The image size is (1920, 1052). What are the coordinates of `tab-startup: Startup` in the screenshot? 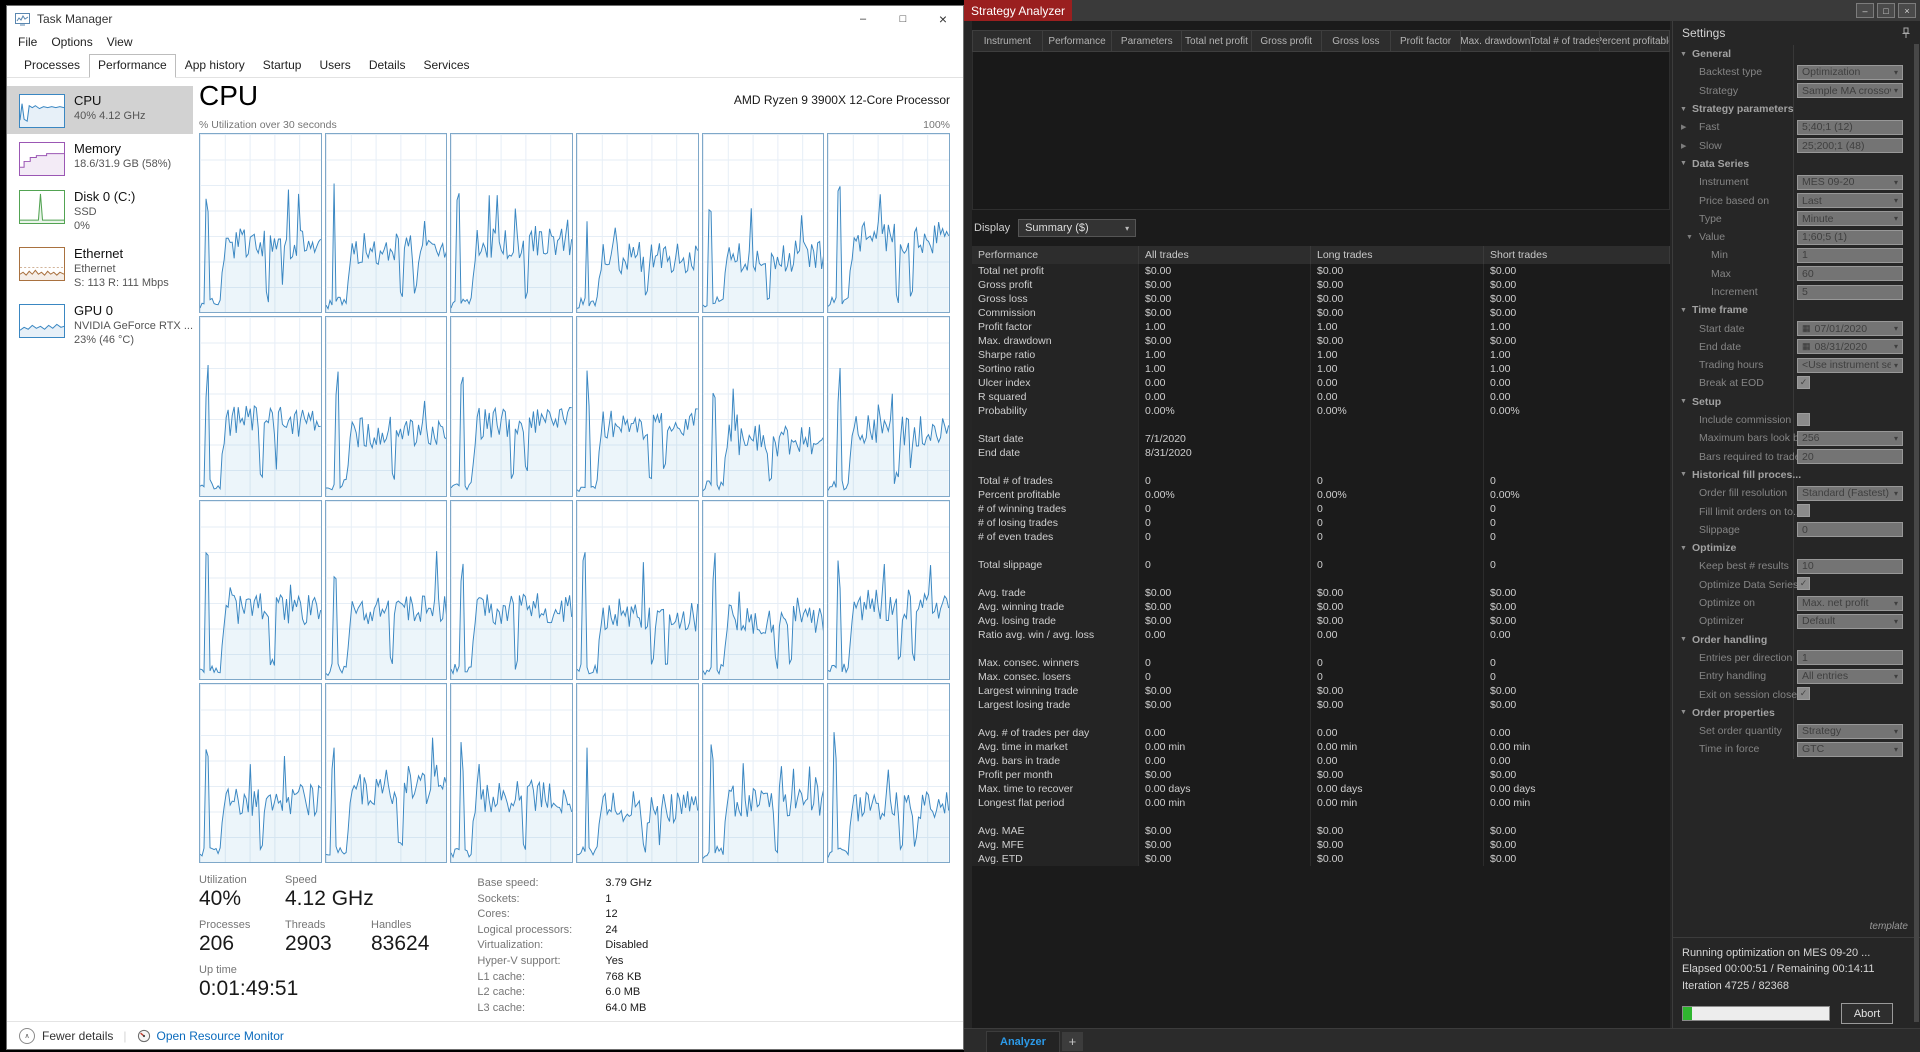 It's located at (282, 65).